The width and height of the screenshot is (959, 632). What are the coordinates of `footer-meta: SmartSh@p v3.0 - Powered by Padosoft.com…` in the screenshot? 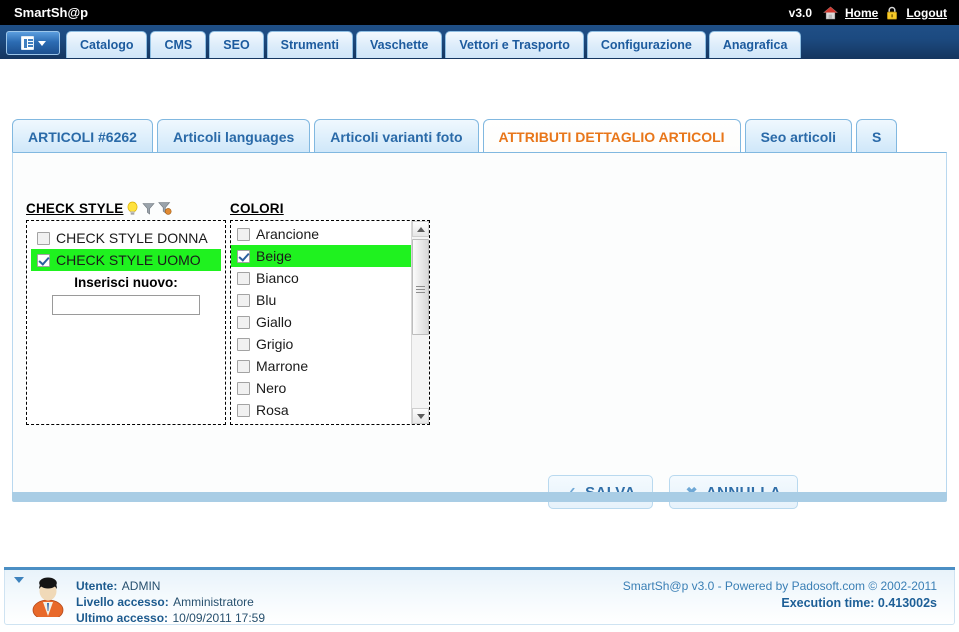 It's located at (780, 595).